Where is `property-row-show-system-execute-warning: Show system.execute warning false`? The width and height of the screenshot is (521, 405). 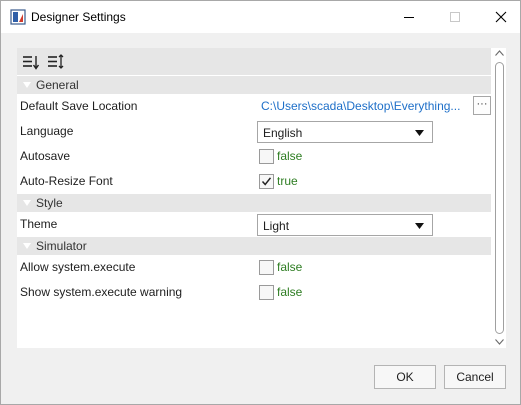 property-row-show-system-execute-warning: Show system.execute warning false is located at coordinates (254, 292).